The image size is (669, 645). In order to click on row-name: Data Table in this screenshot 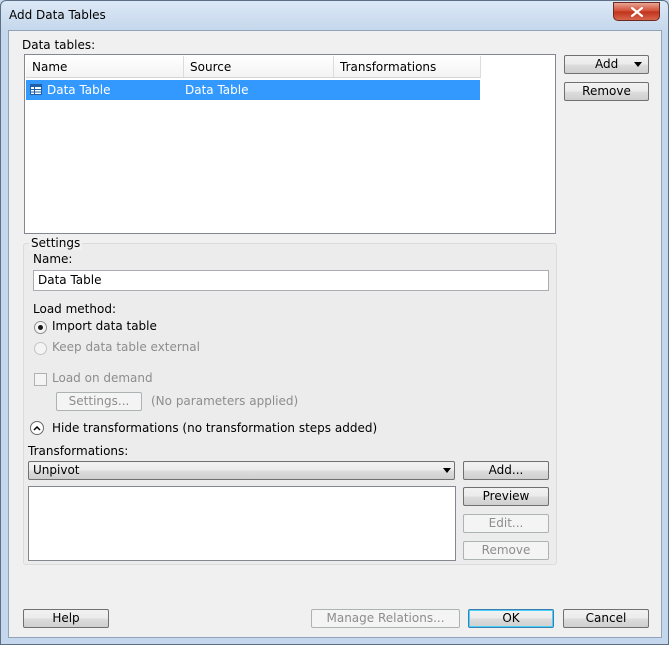, I will do `click(79, 90)`.